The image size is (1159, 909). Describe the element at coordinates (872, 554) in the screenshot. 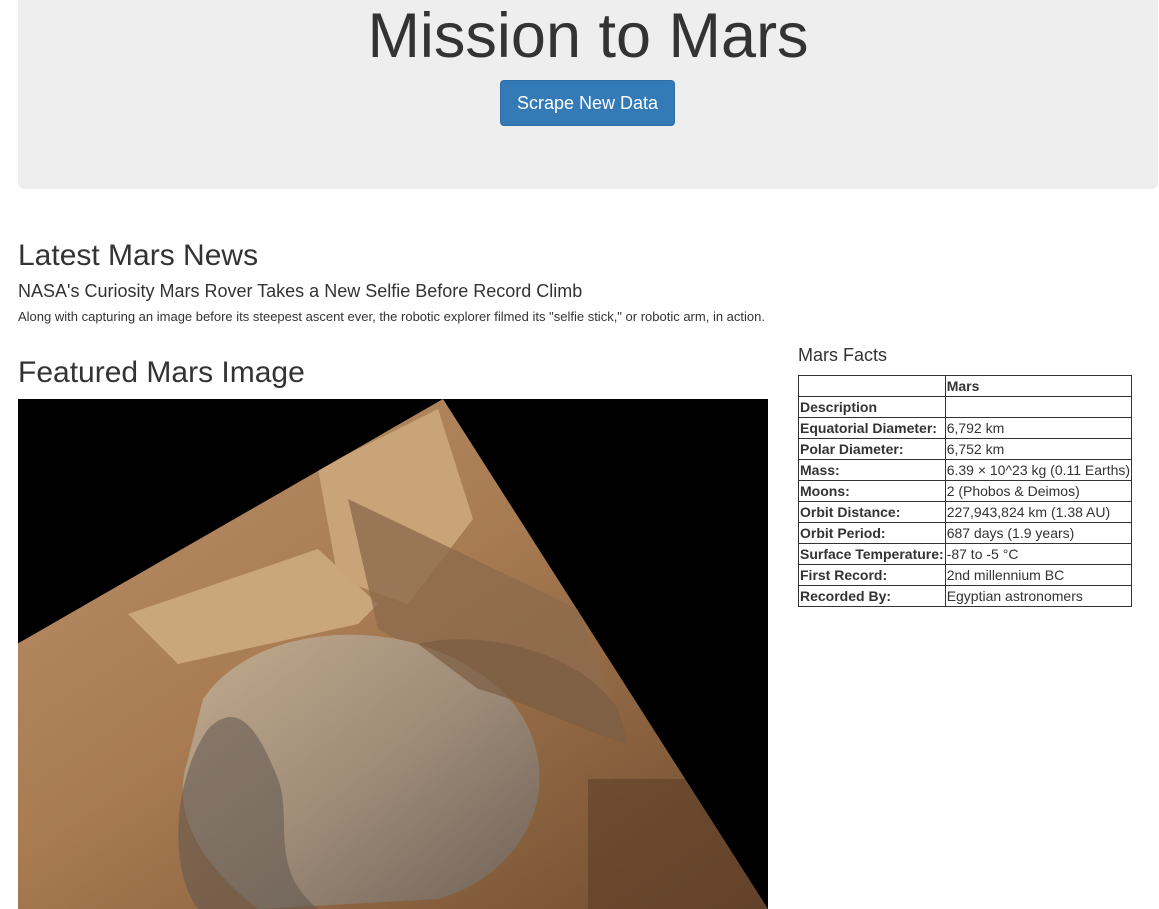

I see `fact-label: Surface Temperature:` at that location.